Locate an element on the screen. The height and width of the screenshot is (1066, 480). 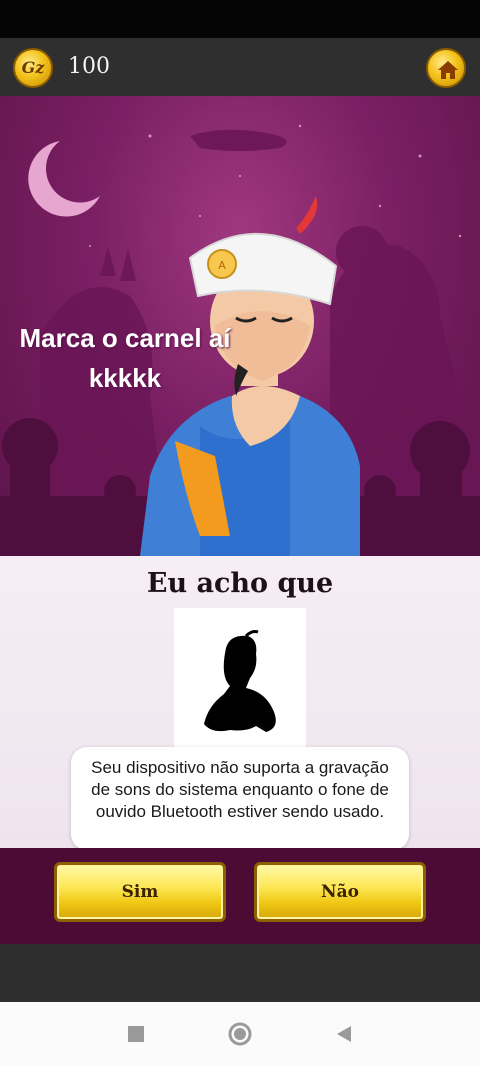
coin-icon: Gz is located at coordinates (33, 68).